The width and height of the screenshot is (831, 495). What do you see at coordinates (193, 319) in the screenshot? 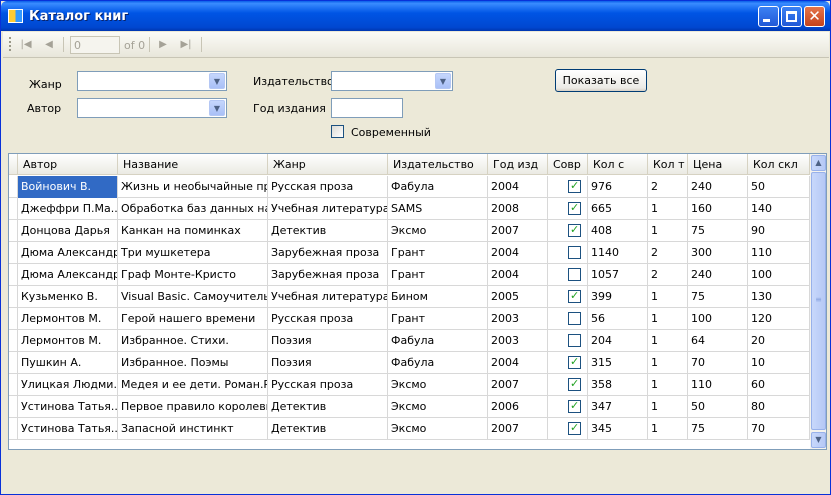
I see `cell-title: Герой нашего времени` at bounding box center [193, 319].